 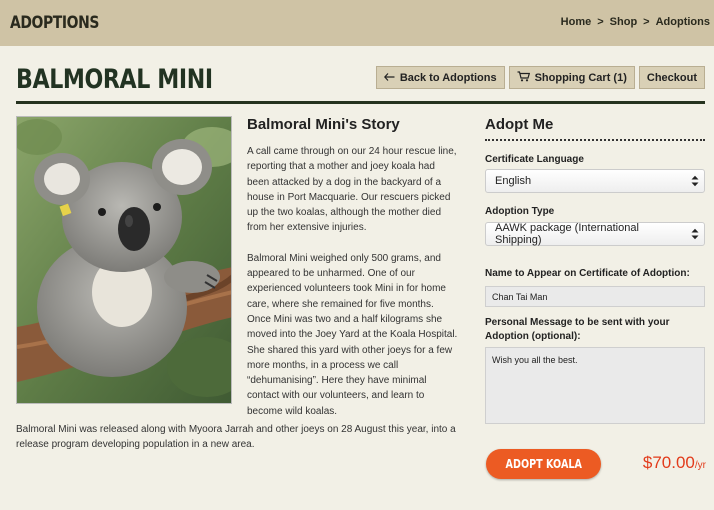 What do you see at coordinates (519, 124) in the screenshot?
I see `adopt-title: Adopt Me` at bounding box center [519, 124].